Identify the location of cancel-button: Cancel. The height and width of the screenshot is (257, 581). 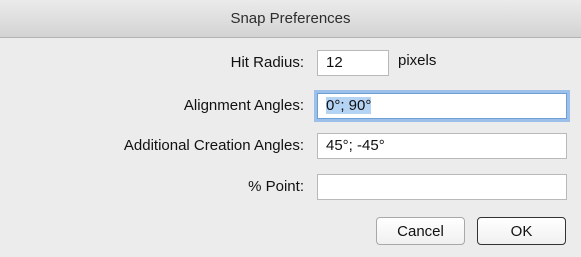
(420, 231).